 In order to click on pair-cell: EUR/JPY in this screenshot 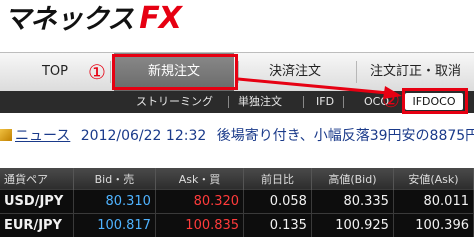, I will do `click(37, 225)`.